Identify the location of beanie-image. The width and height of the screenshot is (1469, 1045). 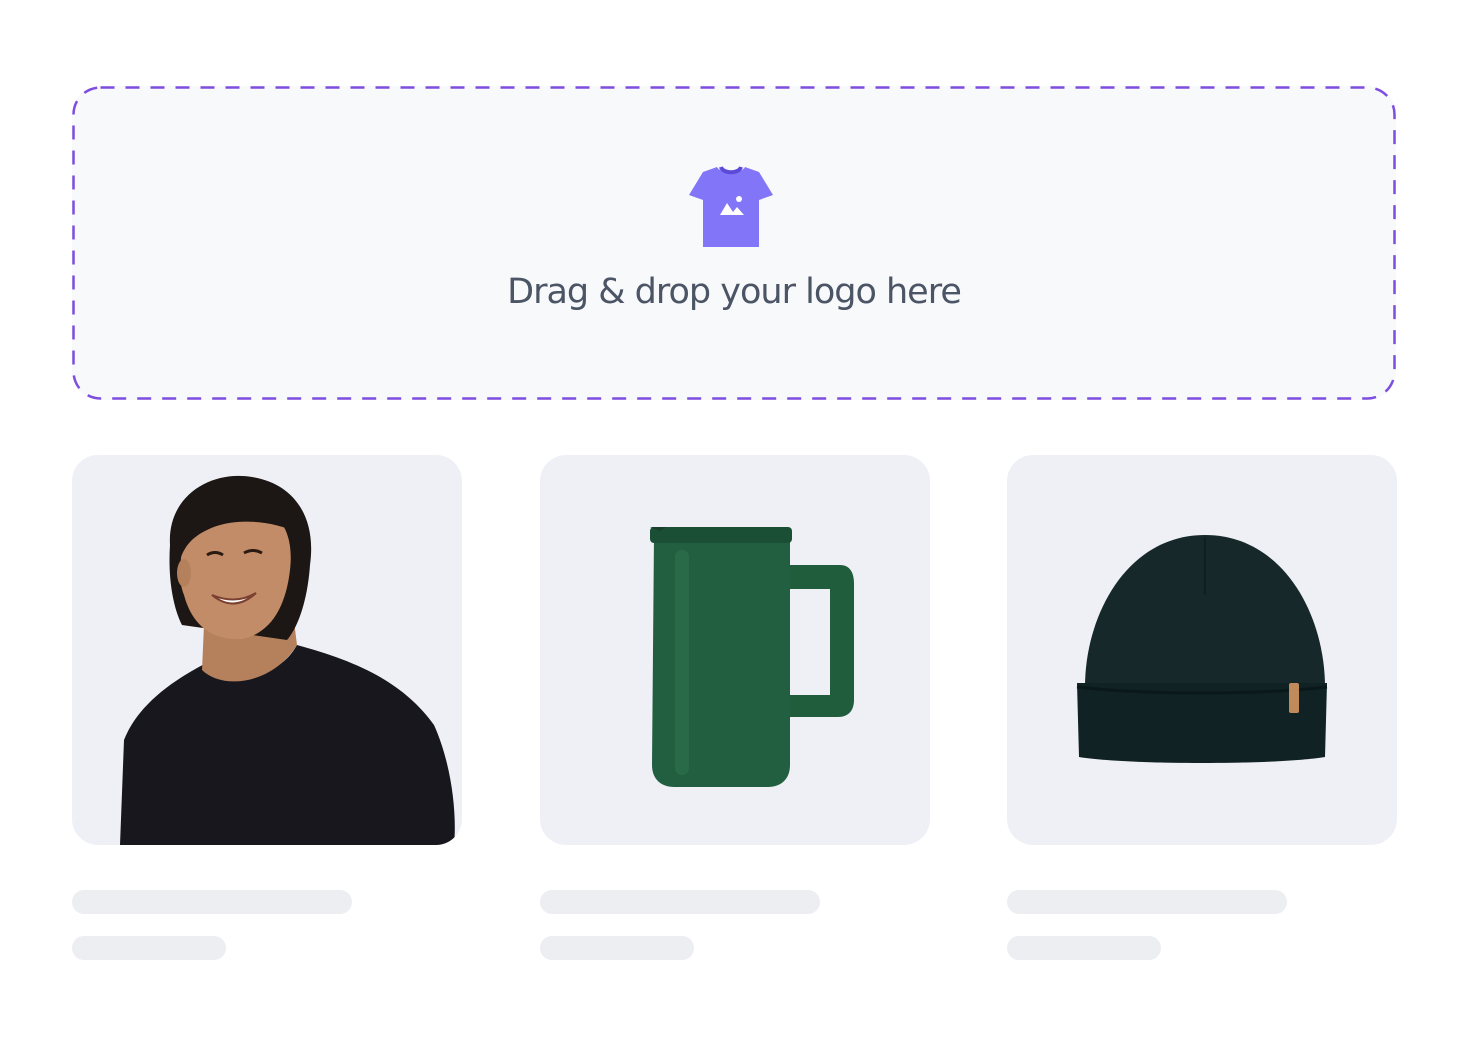
(1202, 649).